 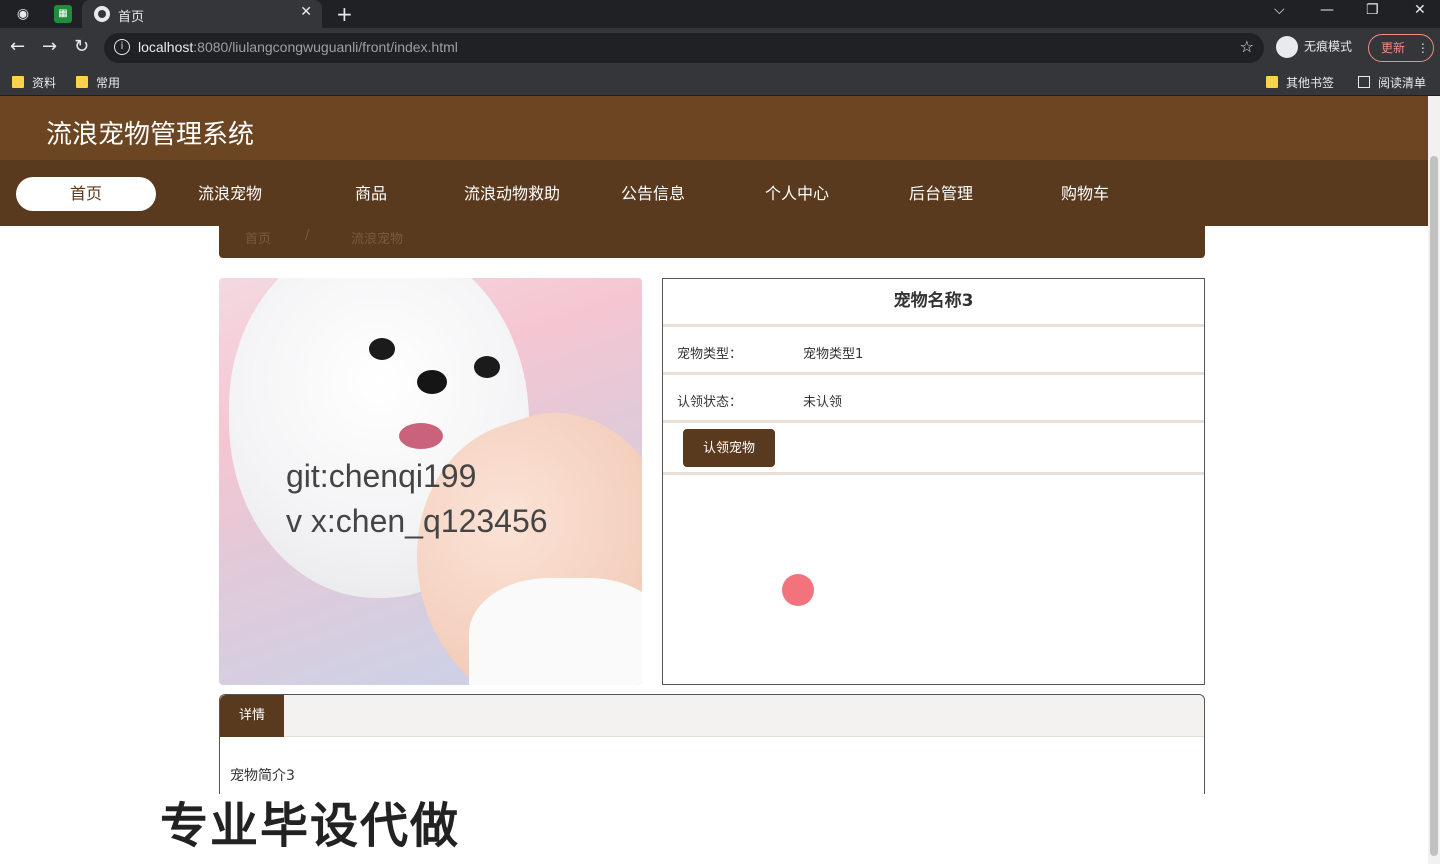 What do you see at coordinates (23, 14) in the screenshot?
I see `browser-menu-icon: ◉` at bounding box center [23, 14].